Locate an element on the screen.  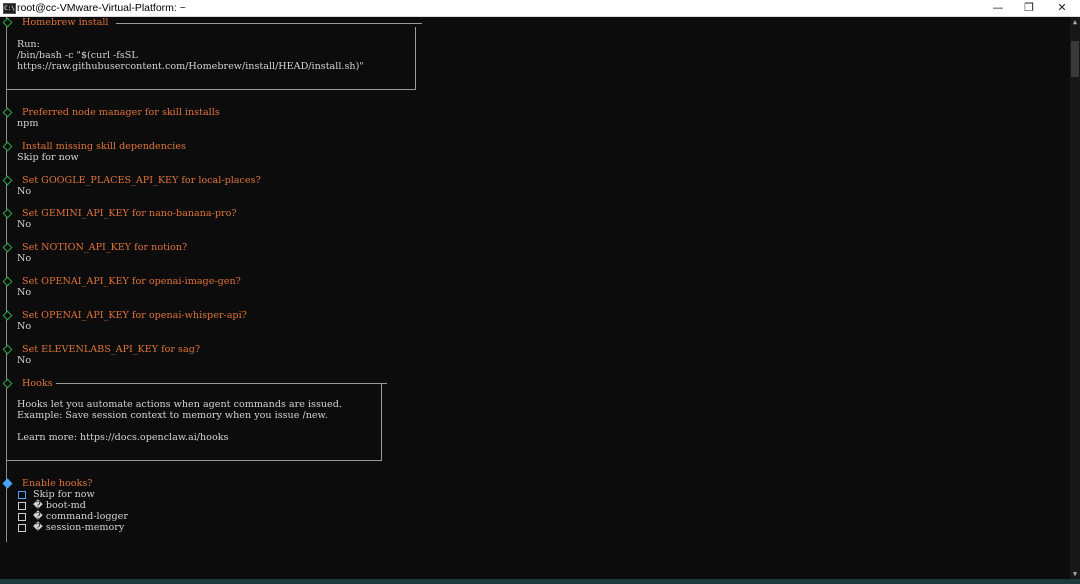
terminal-app-icon: C:\ is located at coordinates (9, 8).